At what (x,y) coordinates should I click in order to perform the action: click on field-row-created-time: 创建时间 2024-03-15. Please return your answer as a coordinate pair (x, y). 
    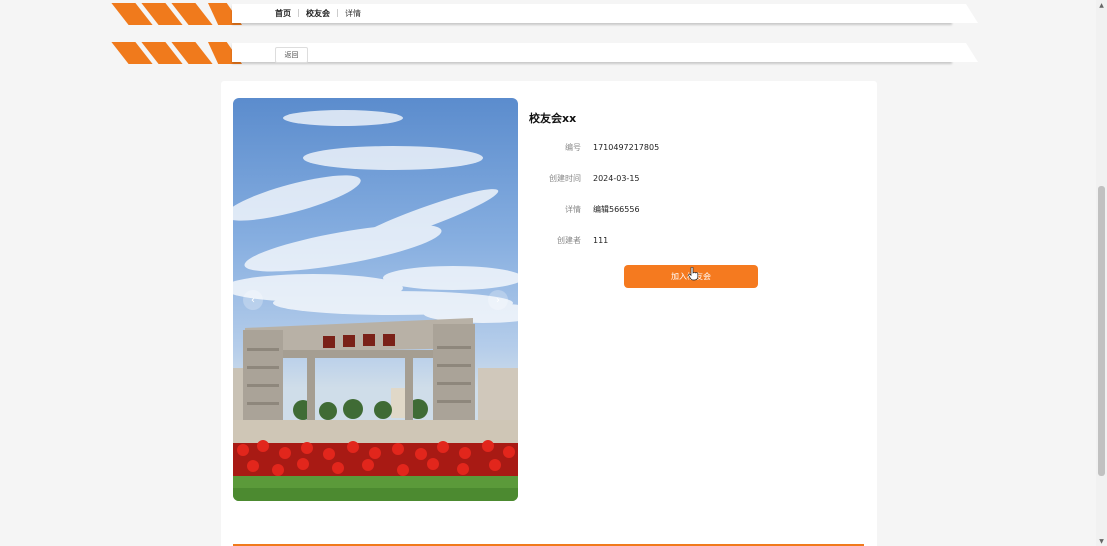
    Looking at the image, I should click on (679, 178).